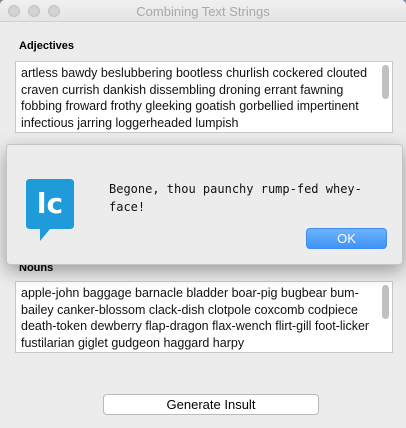 The width and height of the screenshot is (406, 428). What do you see at coordinates (385, 82) in the screenshot?
I see `adjectives-scroll-thumb` at bounding box center [385, 82].